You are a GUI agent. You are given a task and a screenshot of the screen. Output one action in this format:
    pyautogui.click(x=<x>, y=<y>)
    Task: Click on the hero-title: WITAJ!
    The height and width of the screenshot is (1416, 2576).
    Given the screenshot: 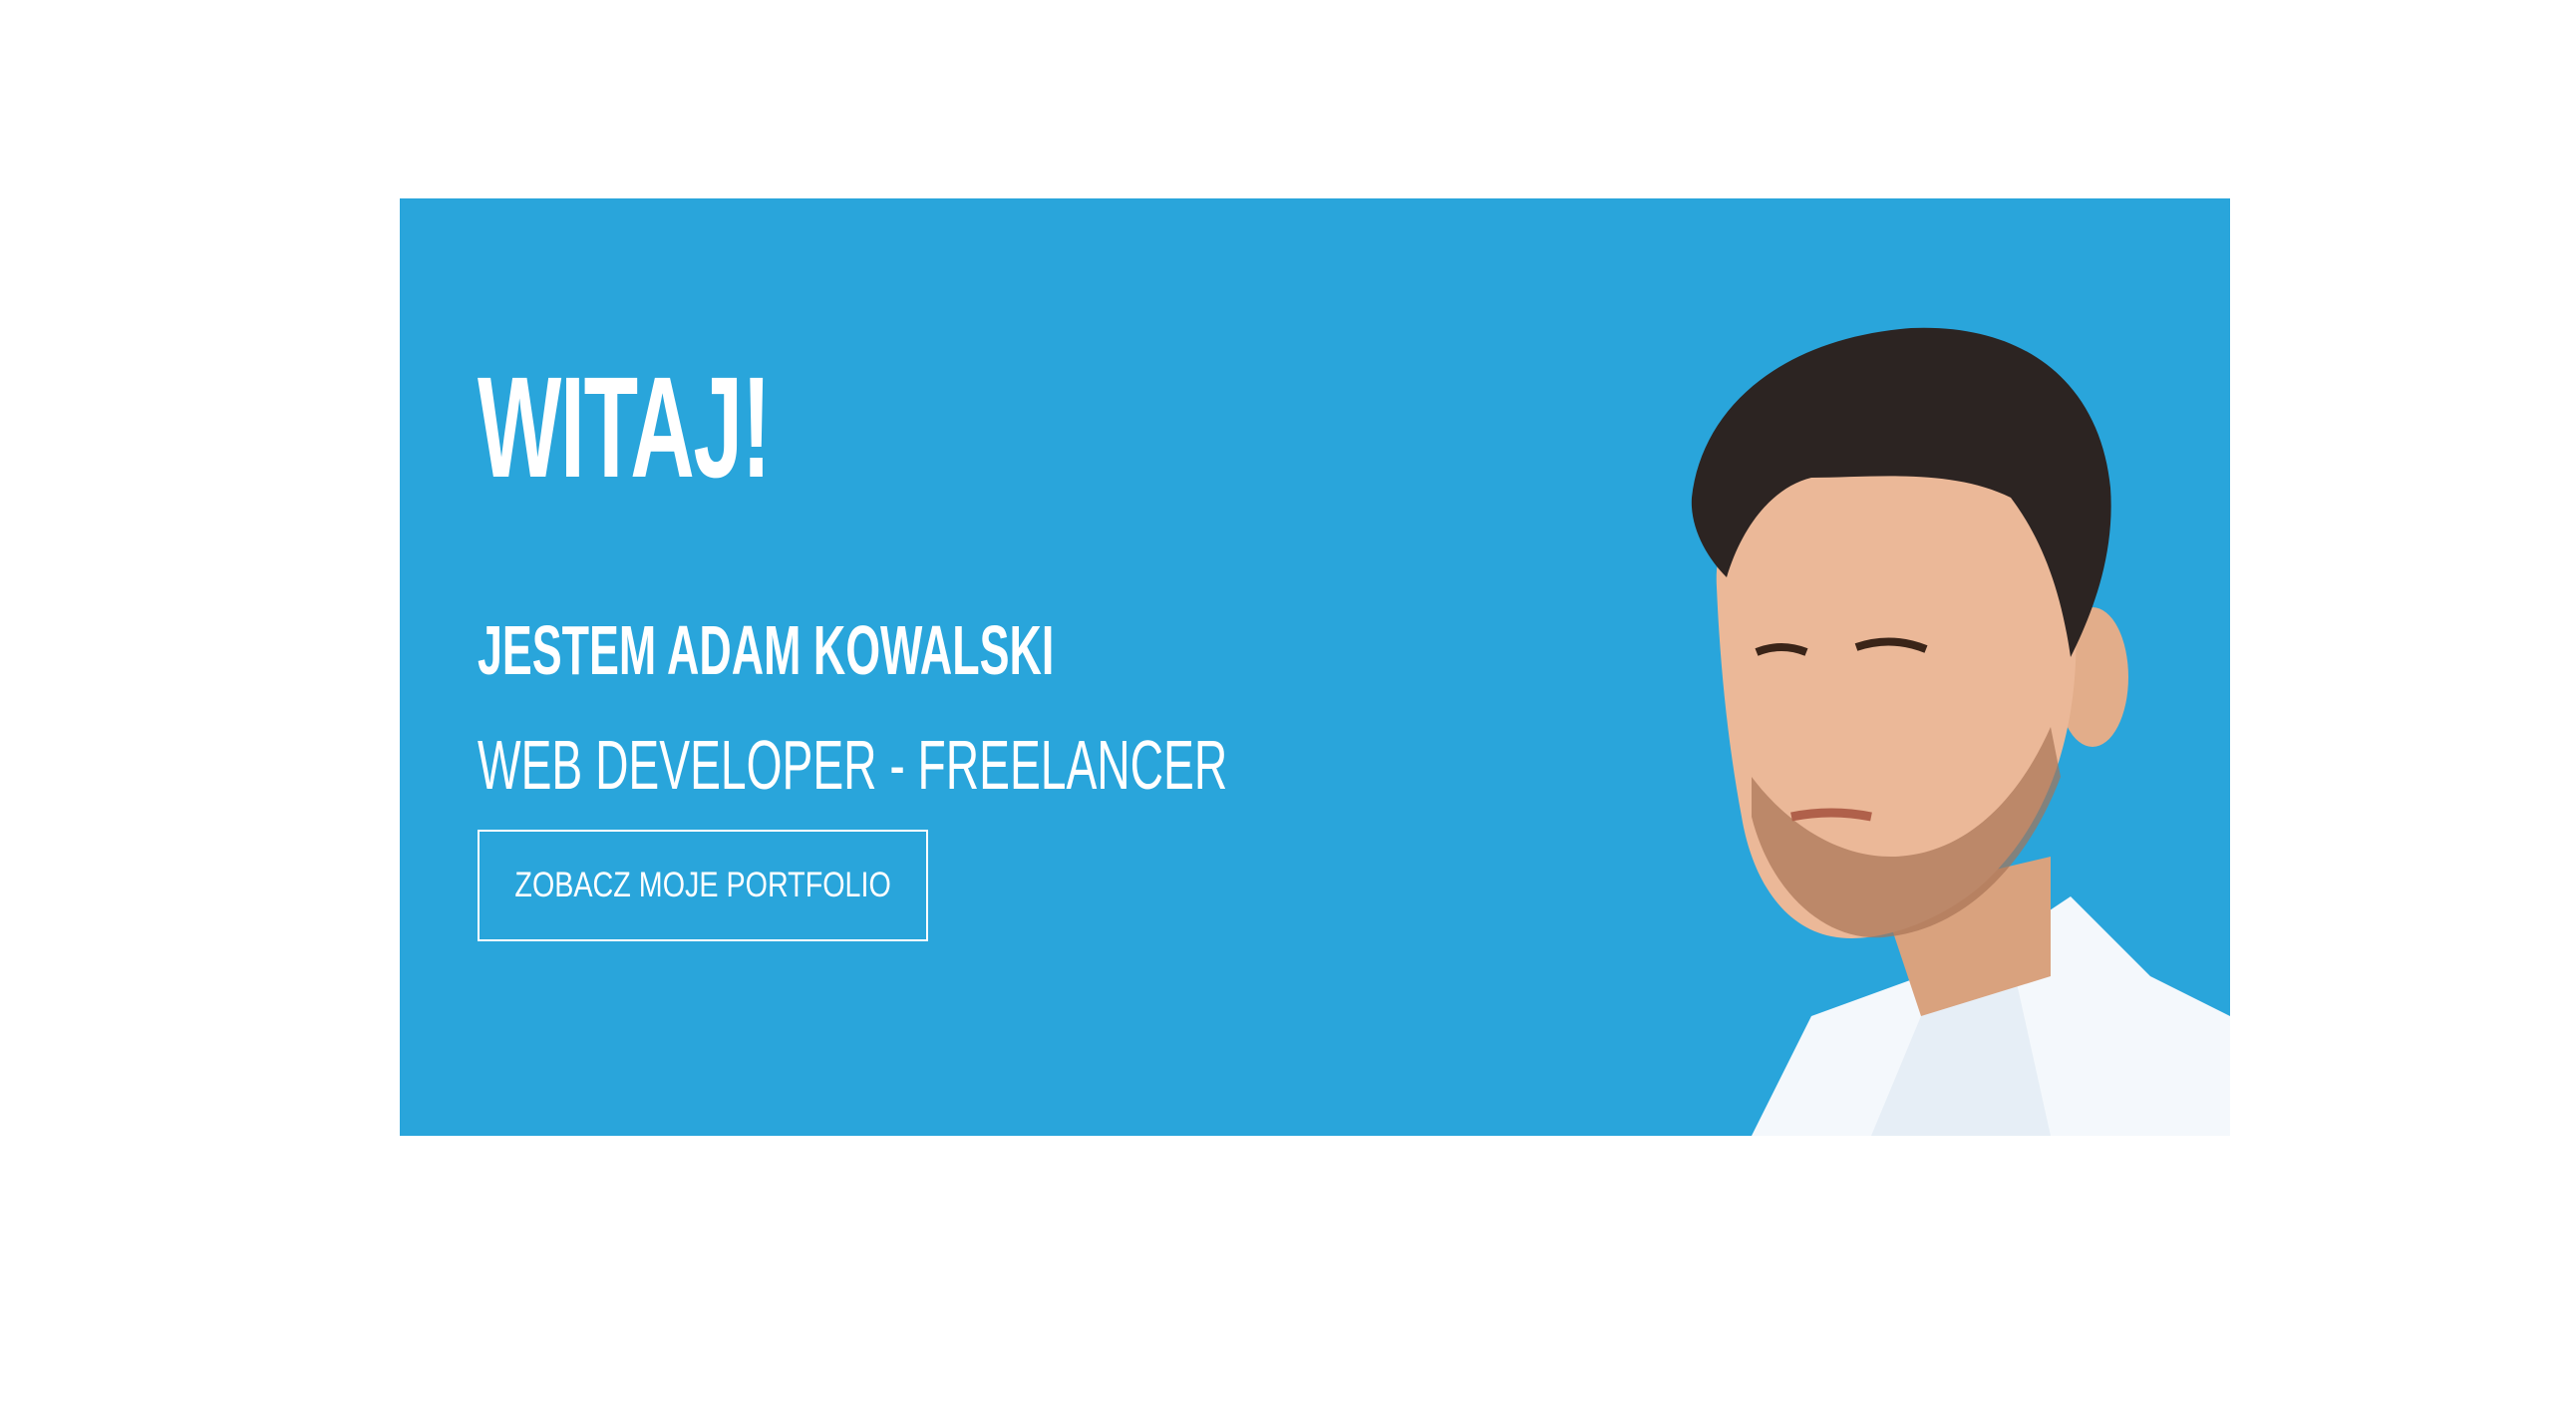 What is the action you would take?
    pyautogui.click(x=625, y=427)
    